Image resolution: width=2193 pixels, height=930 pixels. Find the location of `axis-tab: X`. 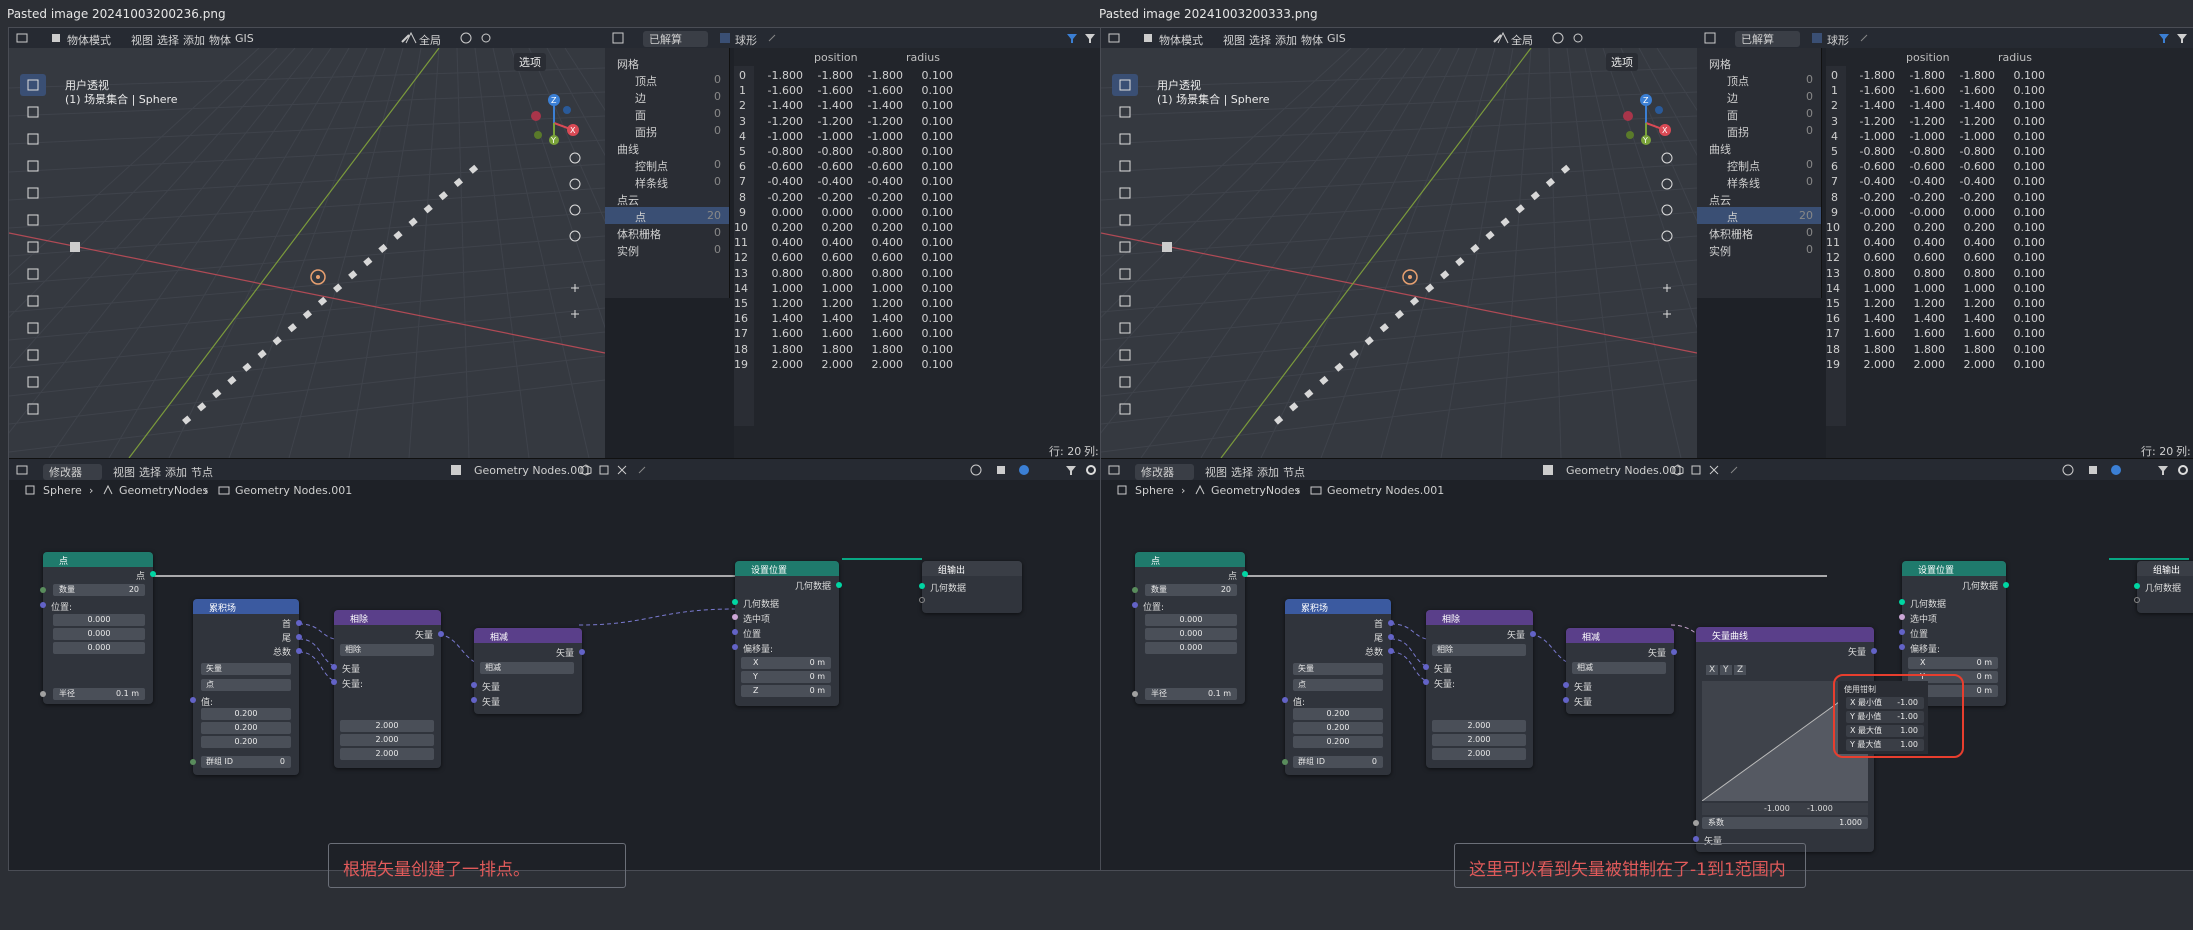

axis-tab: X is located at coordinates (1712, 670).